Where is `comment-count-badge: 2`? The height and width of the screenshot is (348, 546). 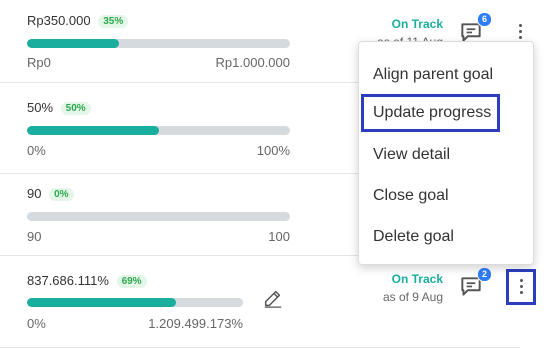 comment-count-badge: 2 is located at coordinates (484, 274).